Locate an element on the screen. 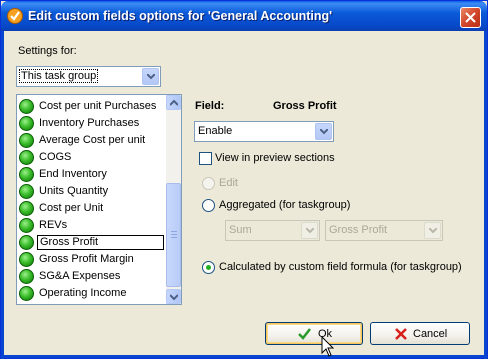 This screenshot has width=488, height=359. list-item-label: Inventory Purchases is located at coordinates (89, 123).